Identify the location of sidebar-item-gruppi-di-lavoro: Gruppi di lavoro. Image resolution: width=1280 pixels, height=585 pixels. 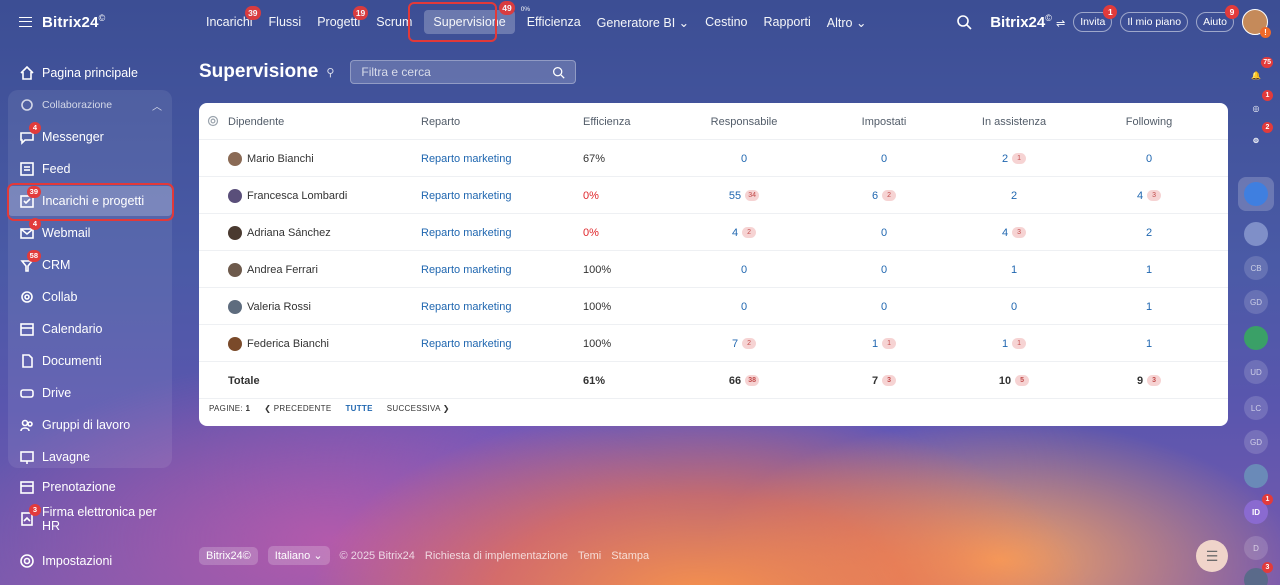
(90, 425).